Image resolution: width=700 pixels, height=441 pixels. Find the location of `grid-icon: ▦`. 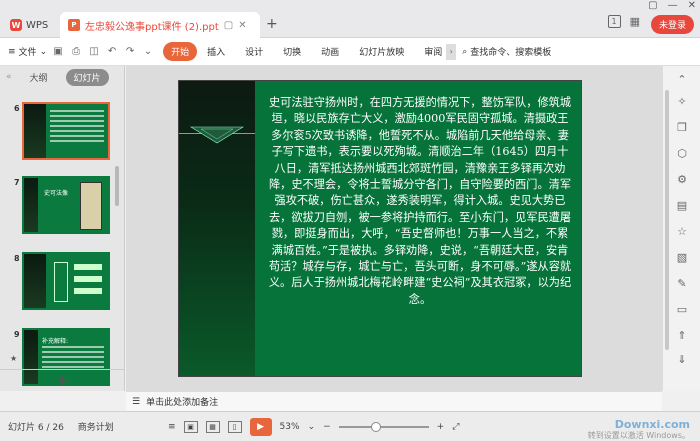

grid-icon: ▦ is located at coordinates (635, 21).